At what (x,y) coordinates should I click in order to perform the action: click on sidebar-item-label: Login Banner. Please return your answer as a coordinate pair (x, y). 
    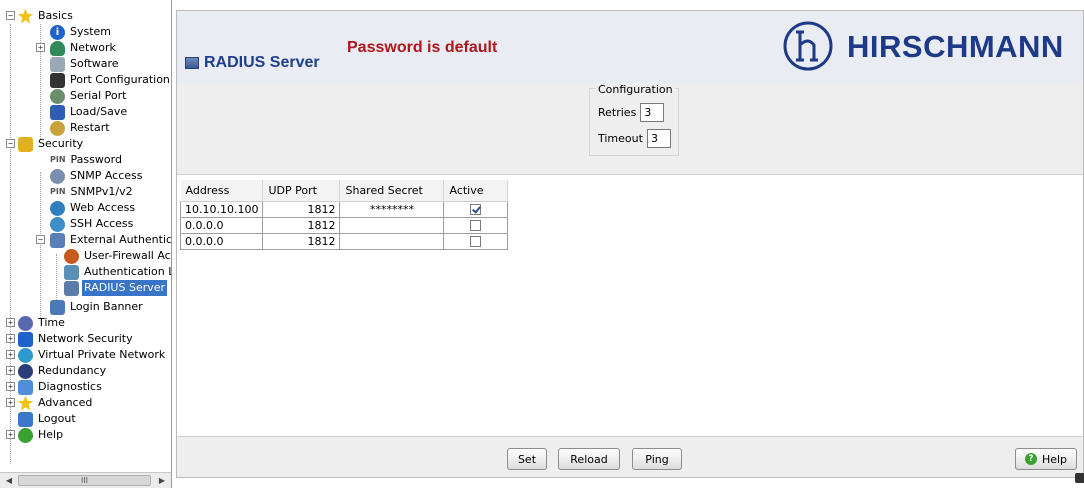
    Looking at the image, I should click on (106, 306).